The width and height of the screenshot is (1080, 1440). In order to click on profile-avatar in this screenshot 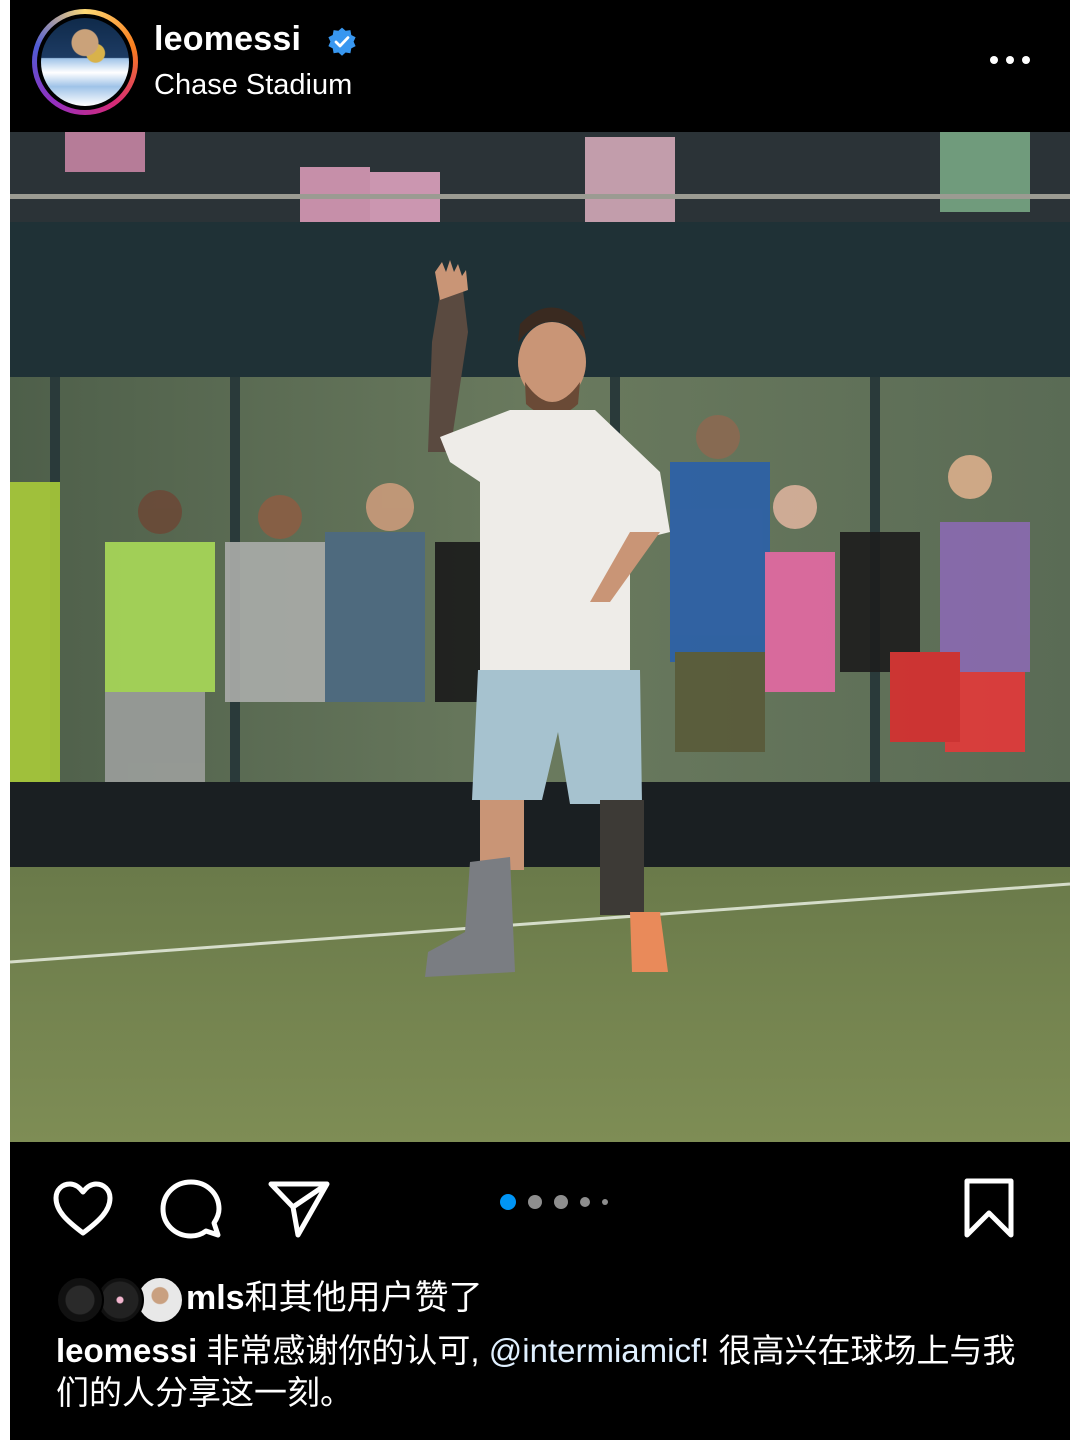, I will do `click(85, 62)`.